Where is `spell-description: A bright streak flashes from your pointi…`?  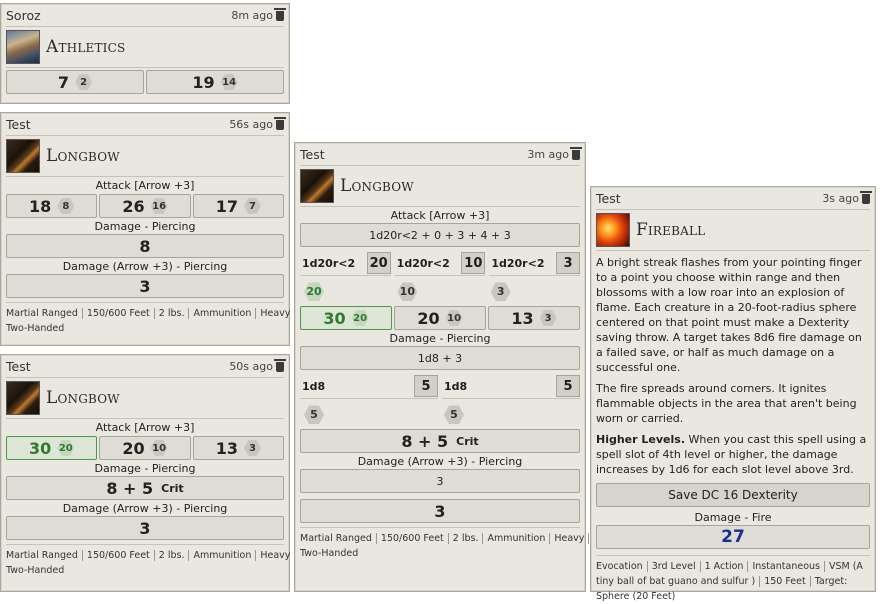
spell-description: A bright streak flashes from your pointi… is located at coordinates (731, 366).